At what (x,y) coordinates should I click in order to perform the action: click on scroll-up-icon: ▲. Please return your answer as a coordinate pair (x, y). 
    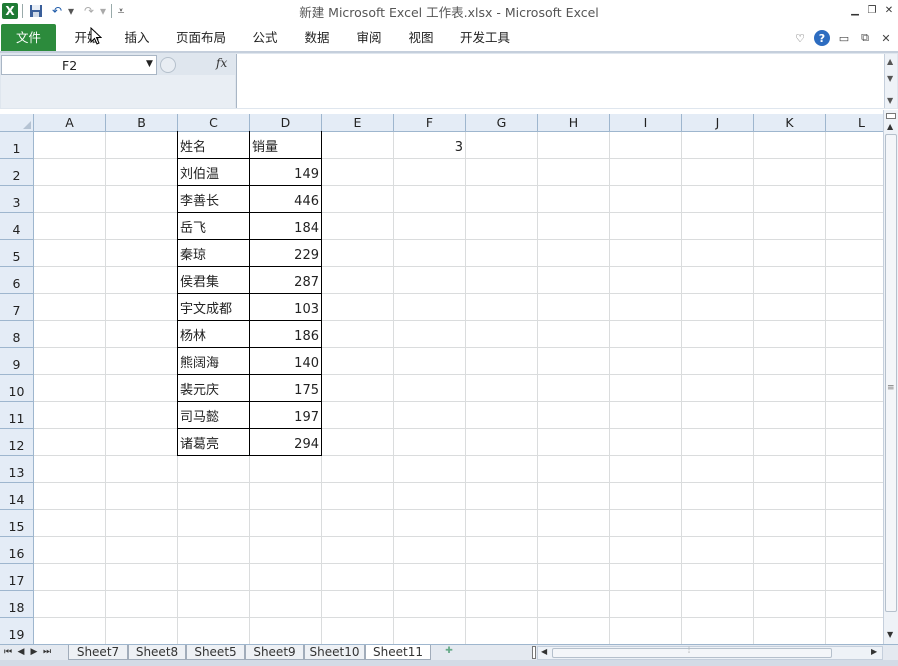
    Looking at the image, I should click on (890, 126).